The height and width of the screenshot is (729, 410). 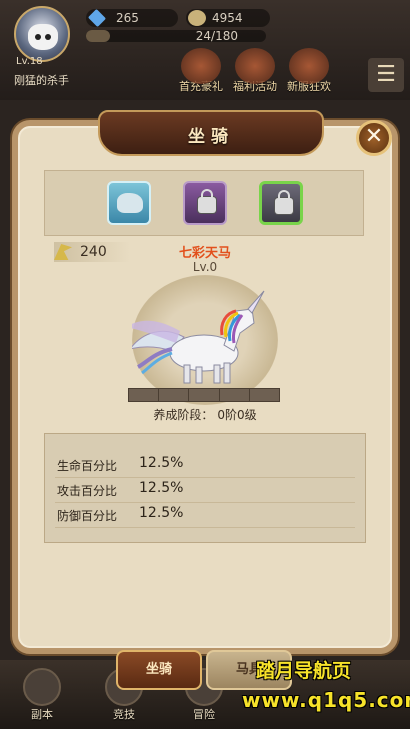 I want to click on coin-icon, so click(x=197, y=18).